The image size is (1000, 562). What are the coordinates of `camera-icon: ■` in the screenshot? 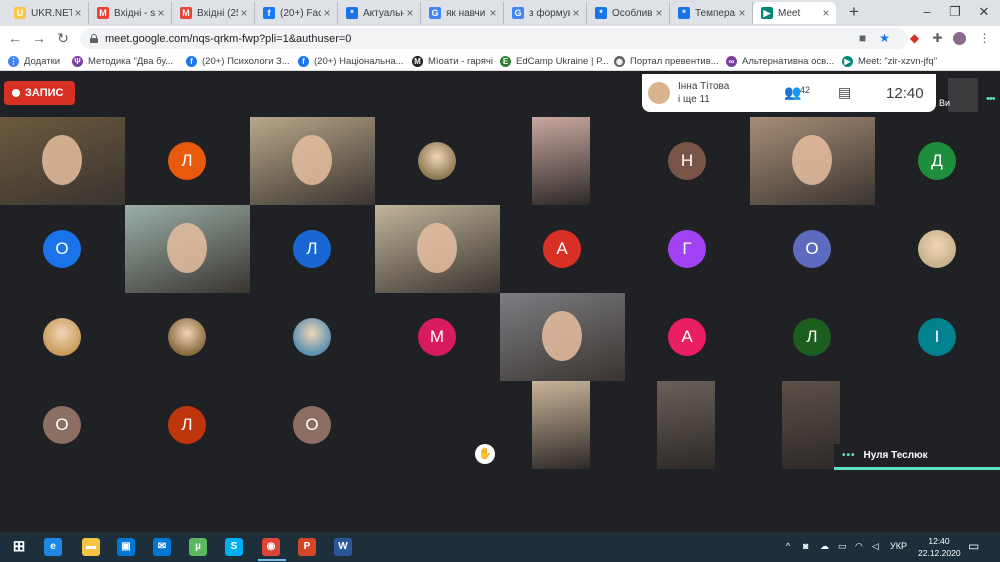 It's located at (862, 38).